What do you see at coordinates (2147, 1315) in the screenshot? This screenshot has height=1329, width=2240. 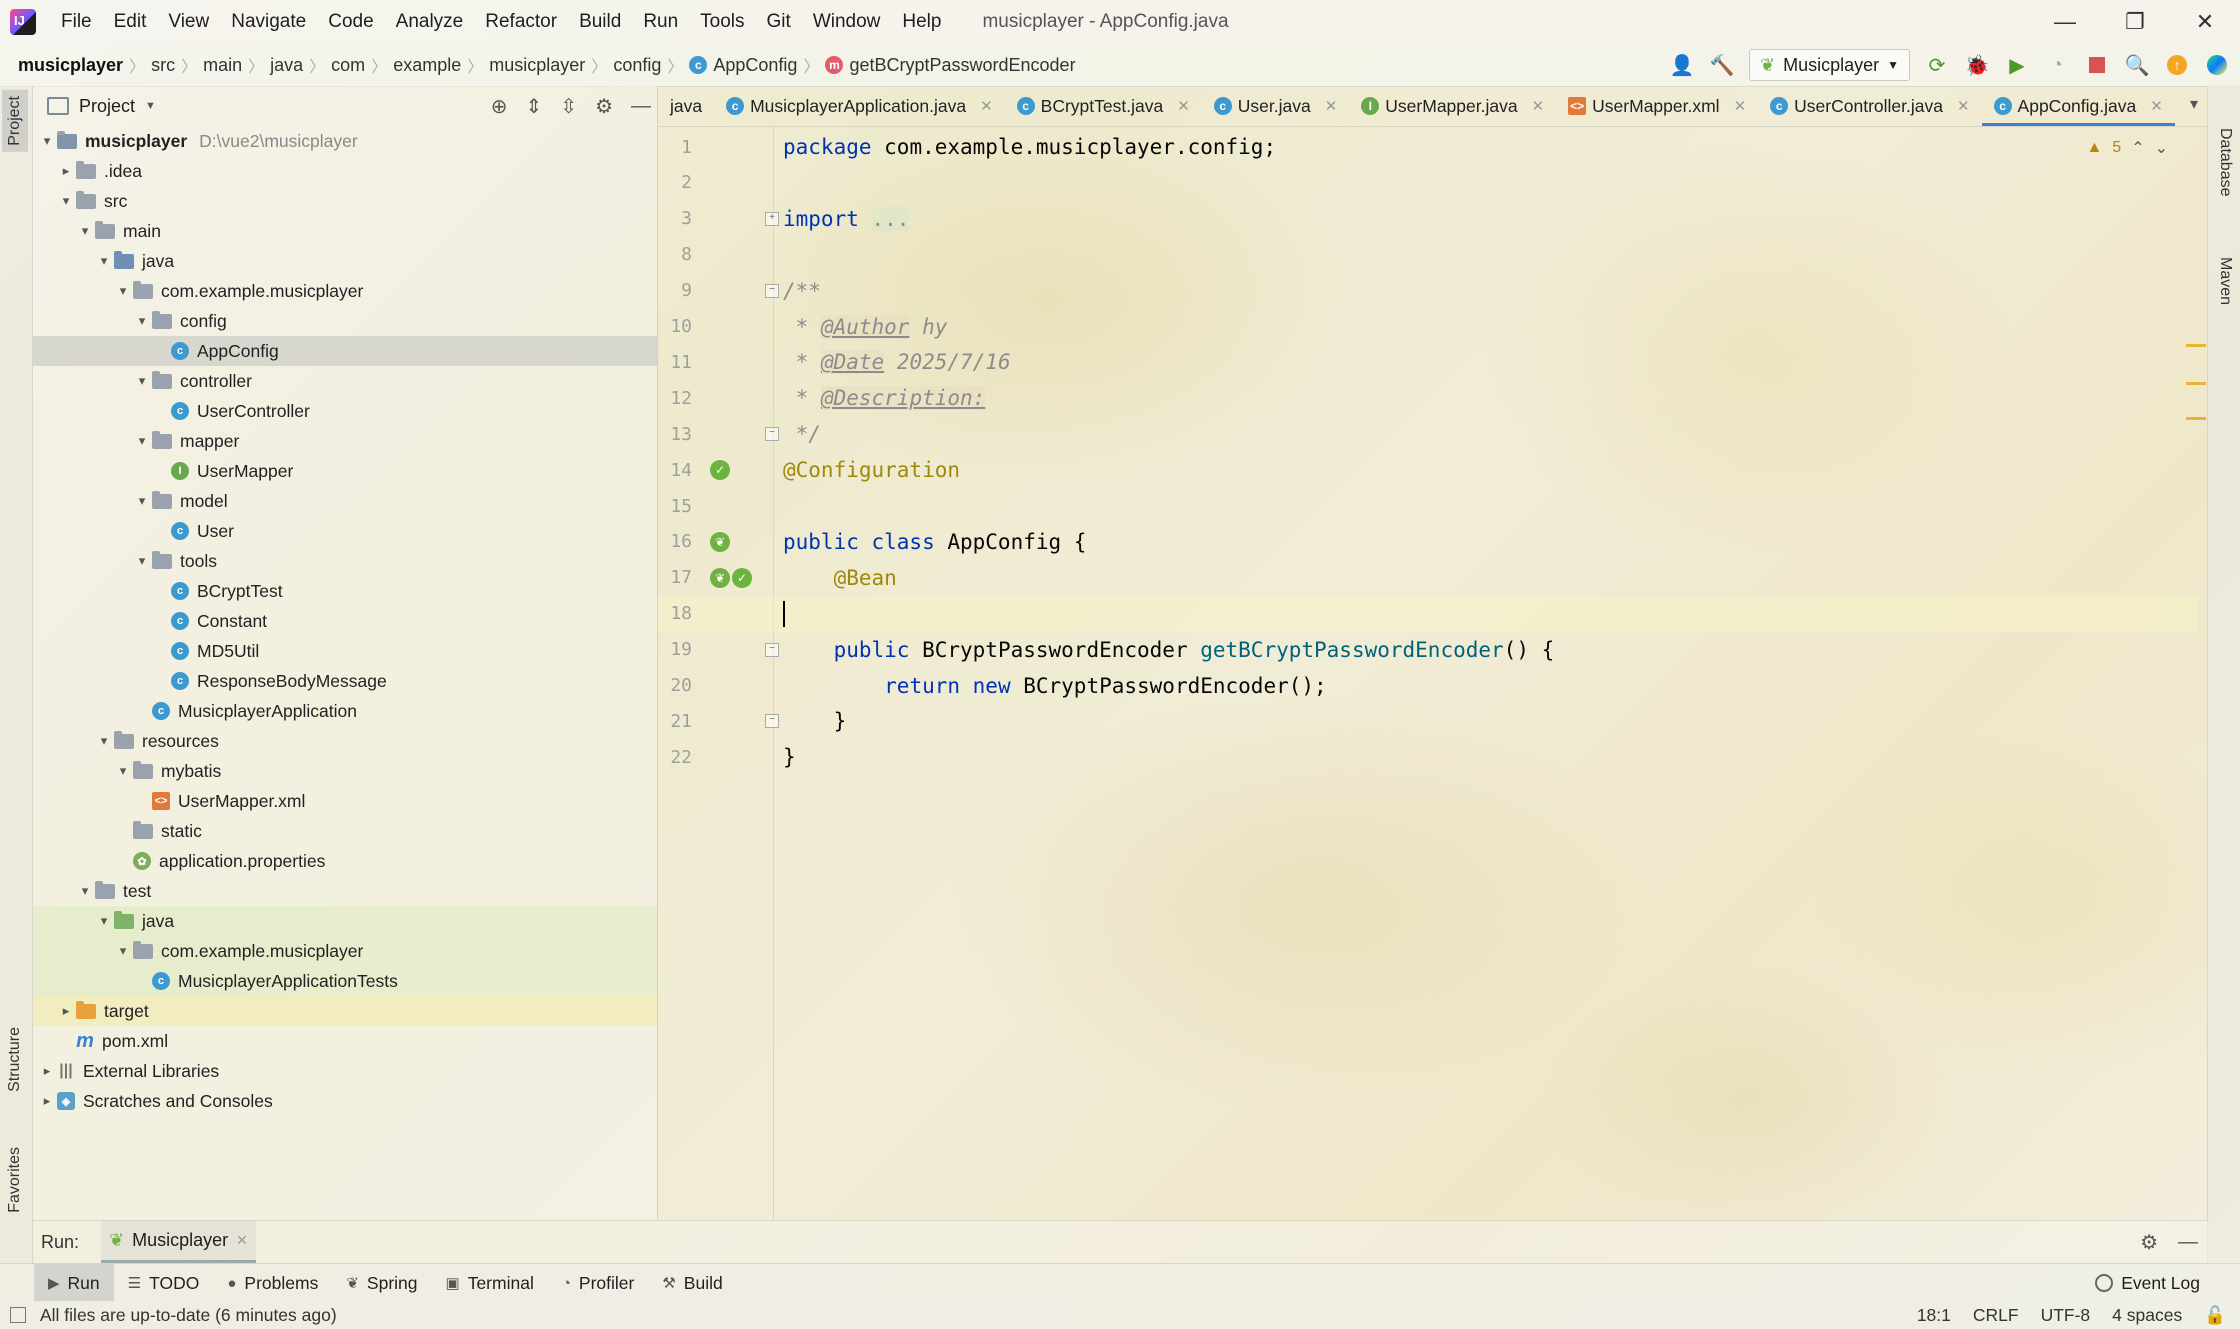 I see `indent-setting: 4 spaces` at bounding box center [2147, 1315].